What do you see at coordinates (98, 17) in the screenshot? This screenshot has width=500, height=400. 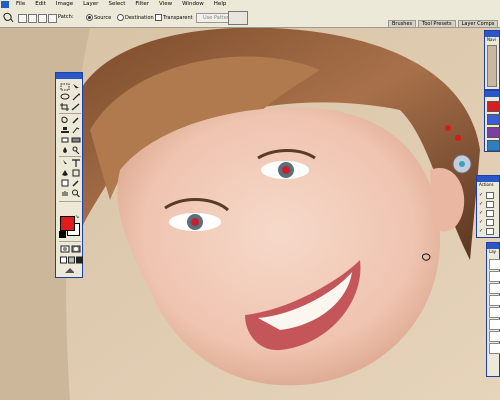 I see `source-option: Source` at bounding box center [98, 17].